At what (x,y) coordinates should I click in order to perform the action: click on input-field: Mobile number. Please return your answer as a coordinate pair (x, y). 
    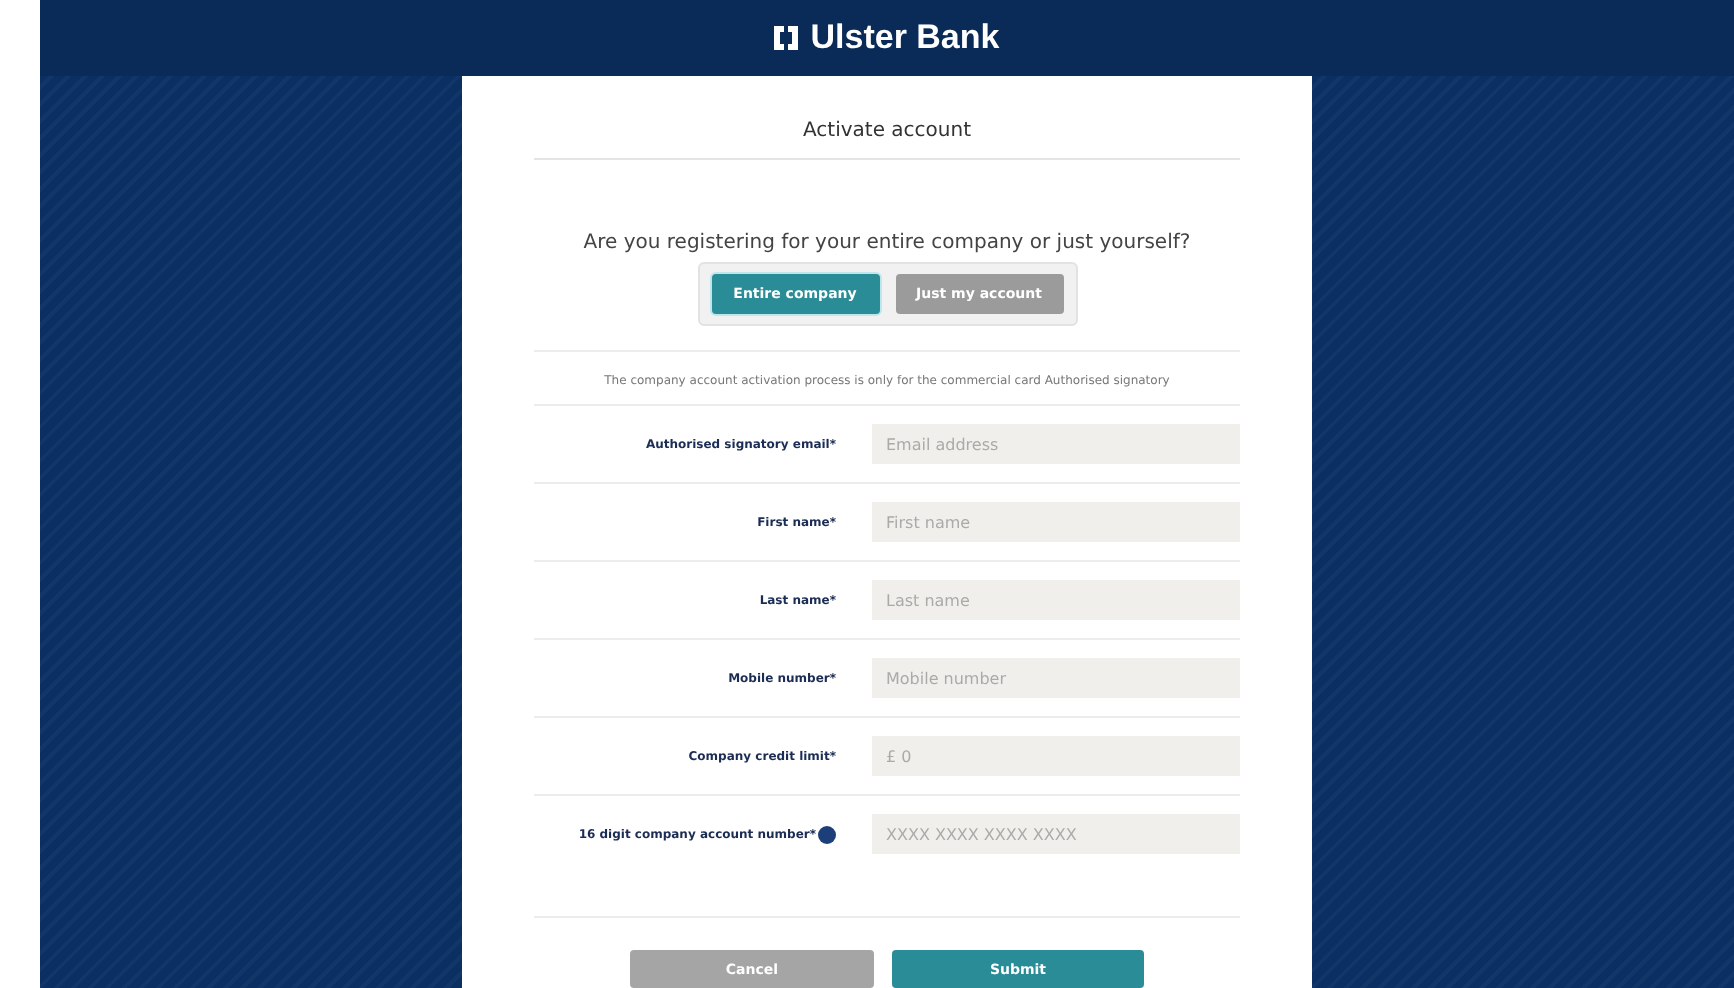
    Looking at the image, I should click on (1056, 678).